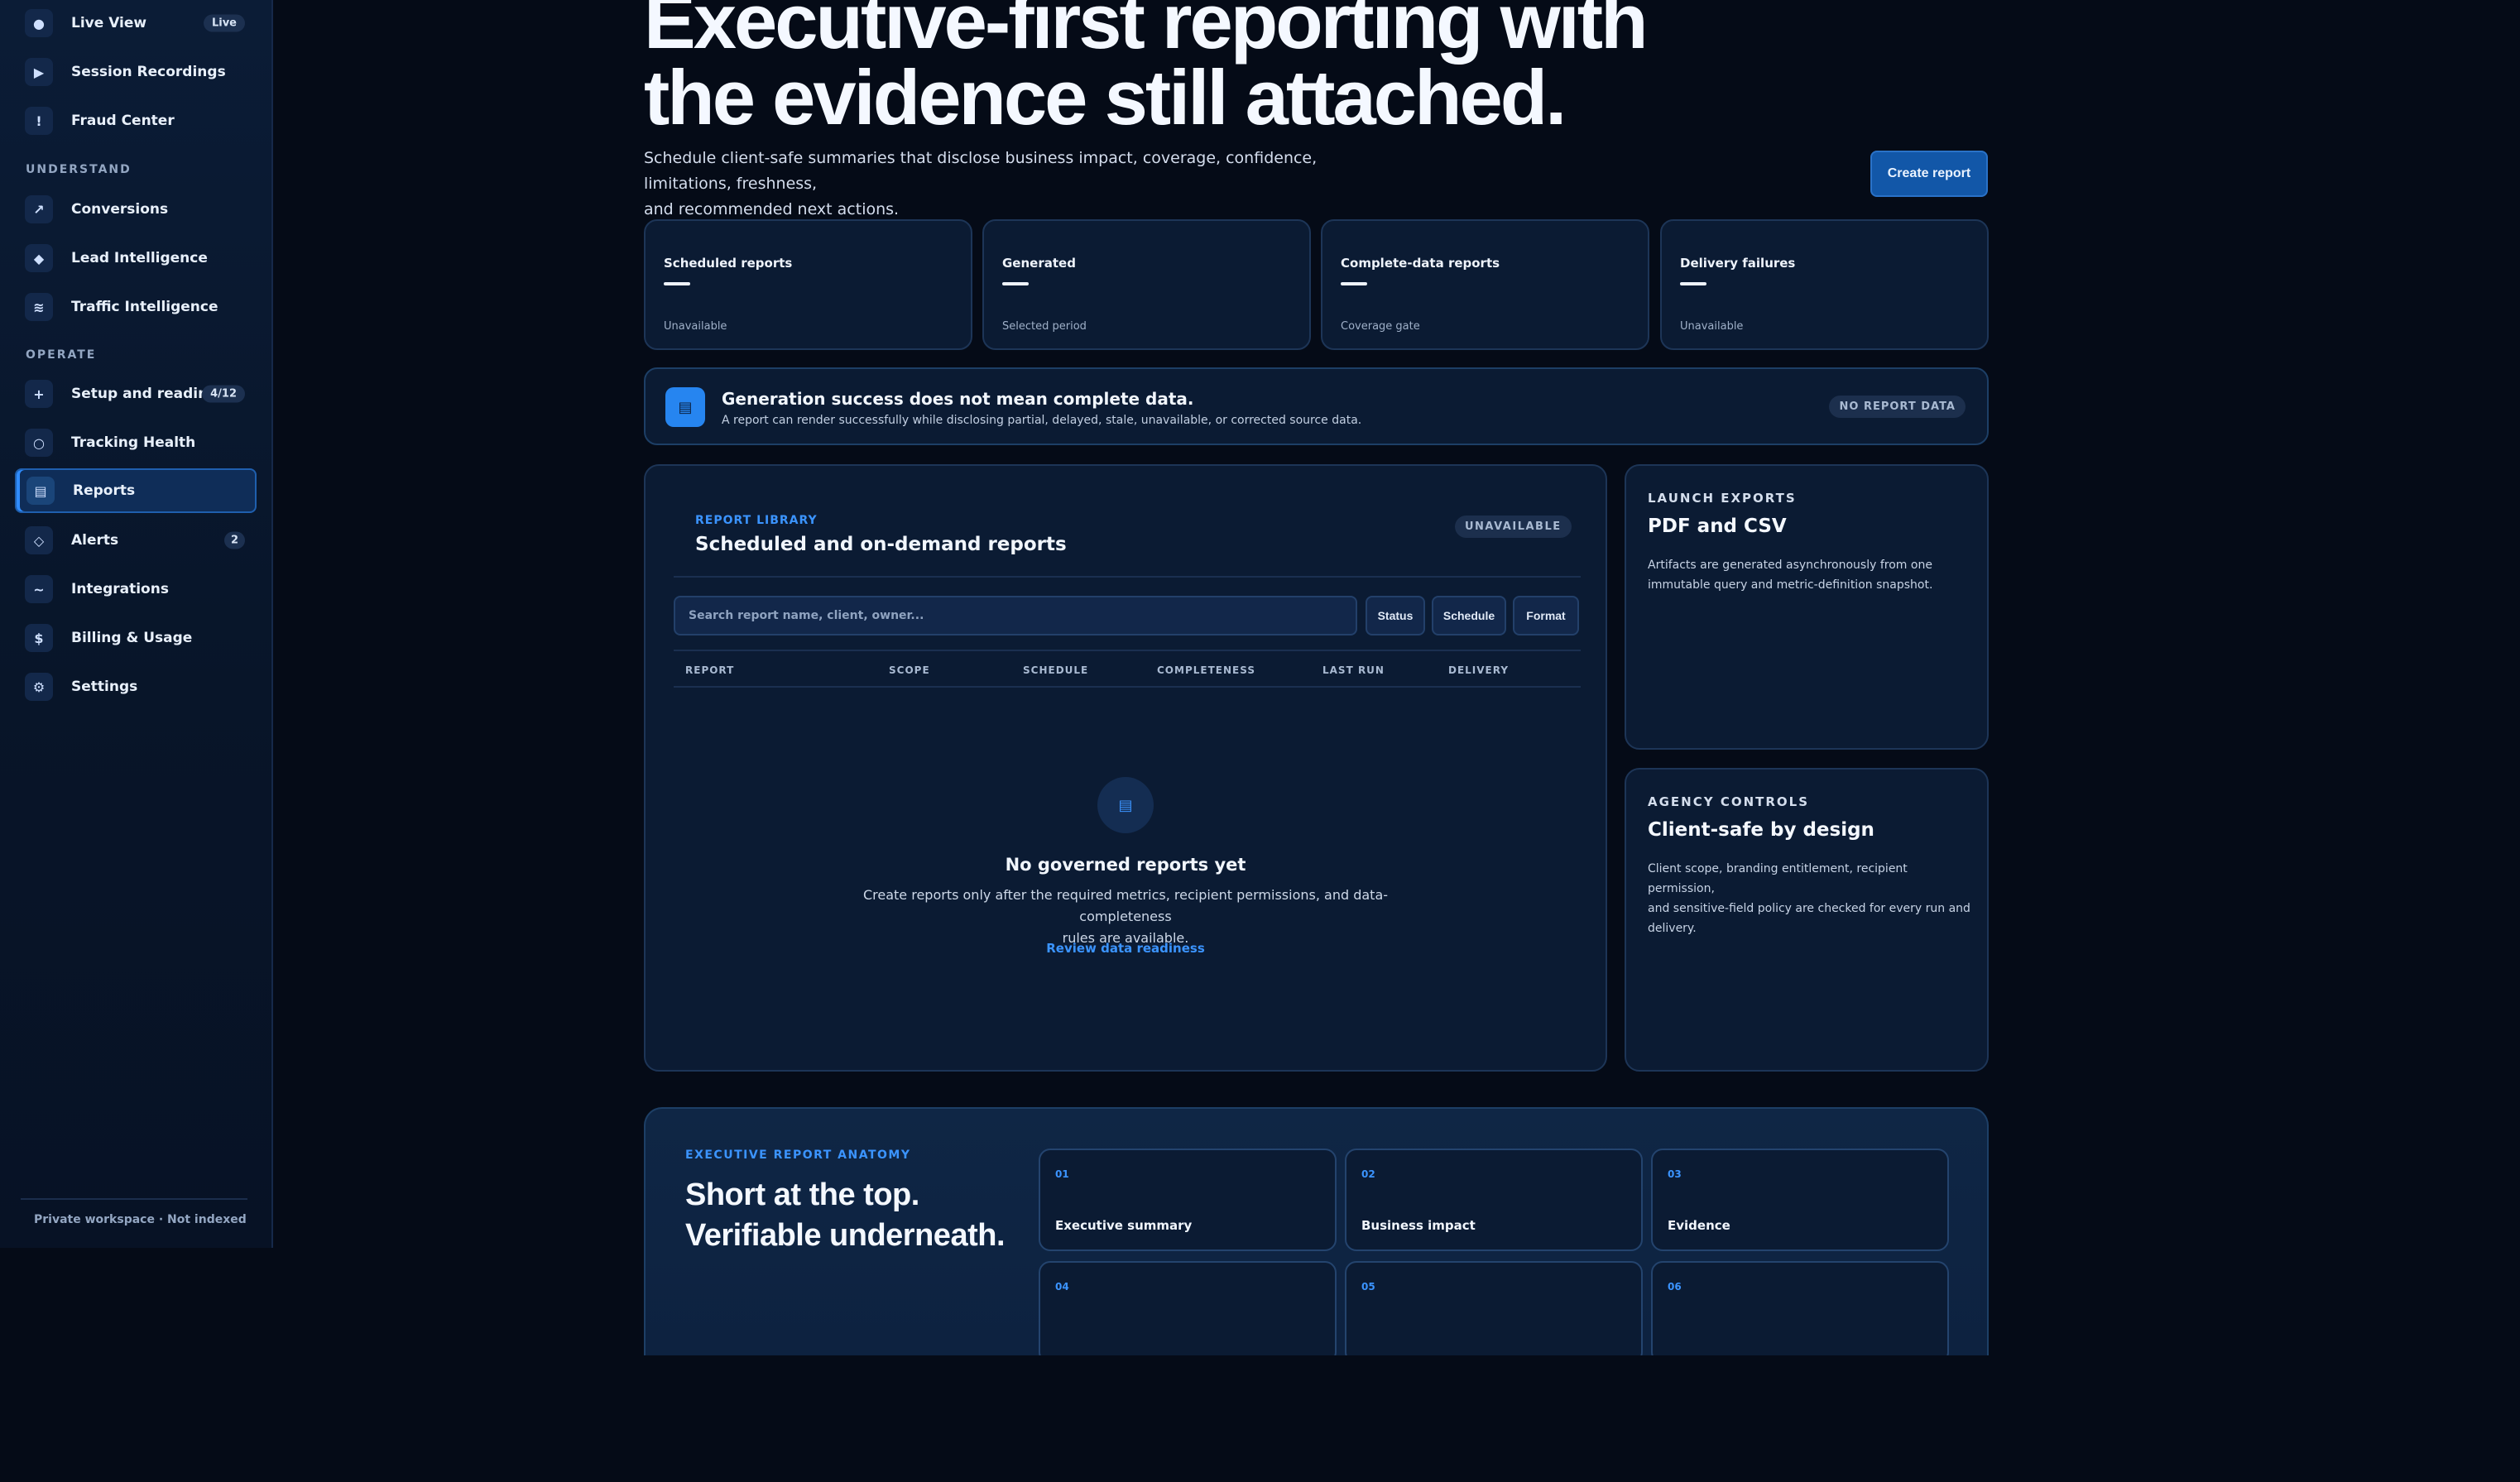 The width and height of the screenshot is (2520, 1482). I want to click on play-icon: ▶, so click(39, 72).